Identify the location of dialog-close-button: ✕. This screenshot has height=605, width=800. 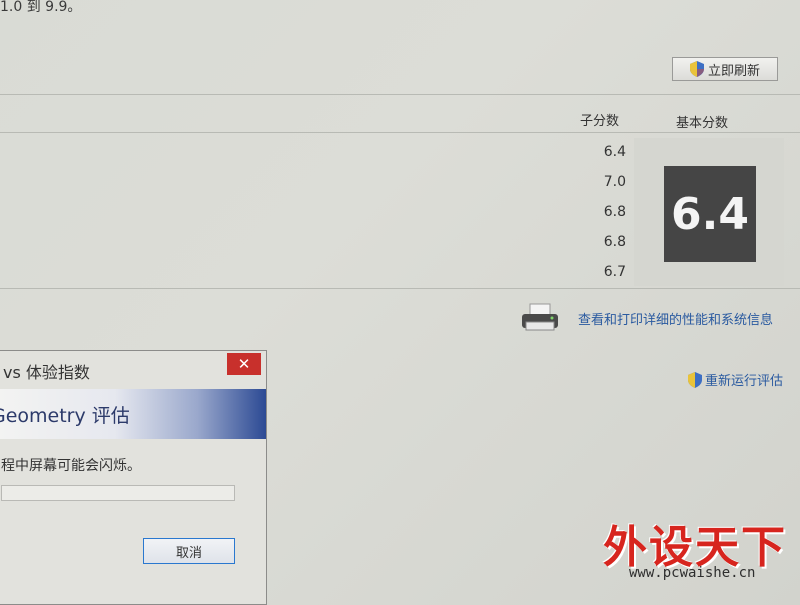
(244, 364).